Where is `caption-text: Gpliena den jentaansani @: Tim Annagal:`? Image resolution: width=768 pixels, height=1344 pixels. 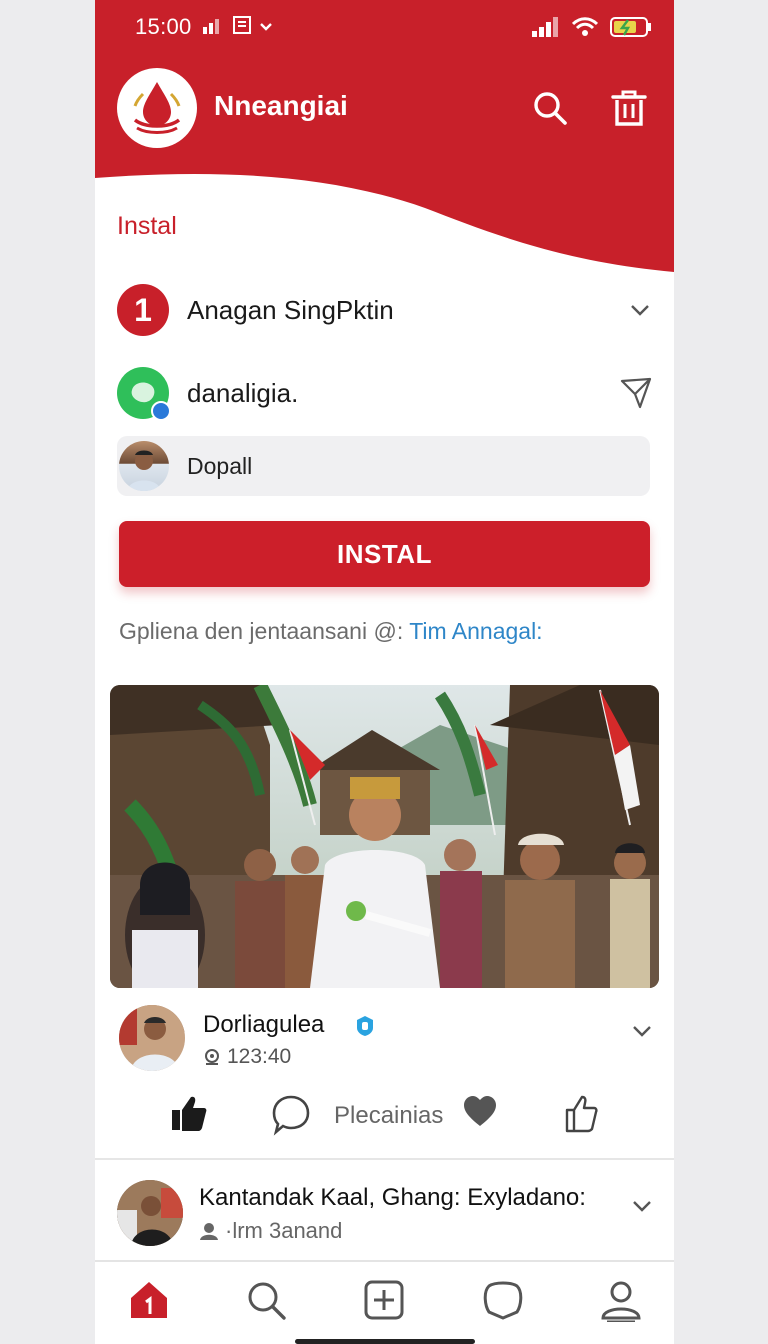
caption-text: Gpliena den jentaansani @: Tim Annagal: is located at coordinates (331, 631).